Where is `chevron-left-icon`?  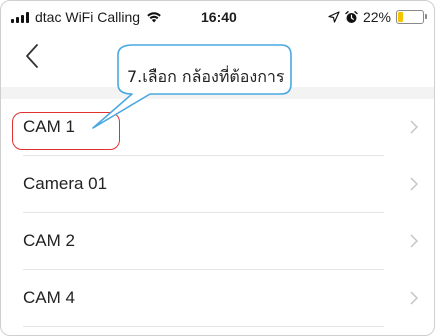
chevron-left-icon is located at coordinates (32, 56).